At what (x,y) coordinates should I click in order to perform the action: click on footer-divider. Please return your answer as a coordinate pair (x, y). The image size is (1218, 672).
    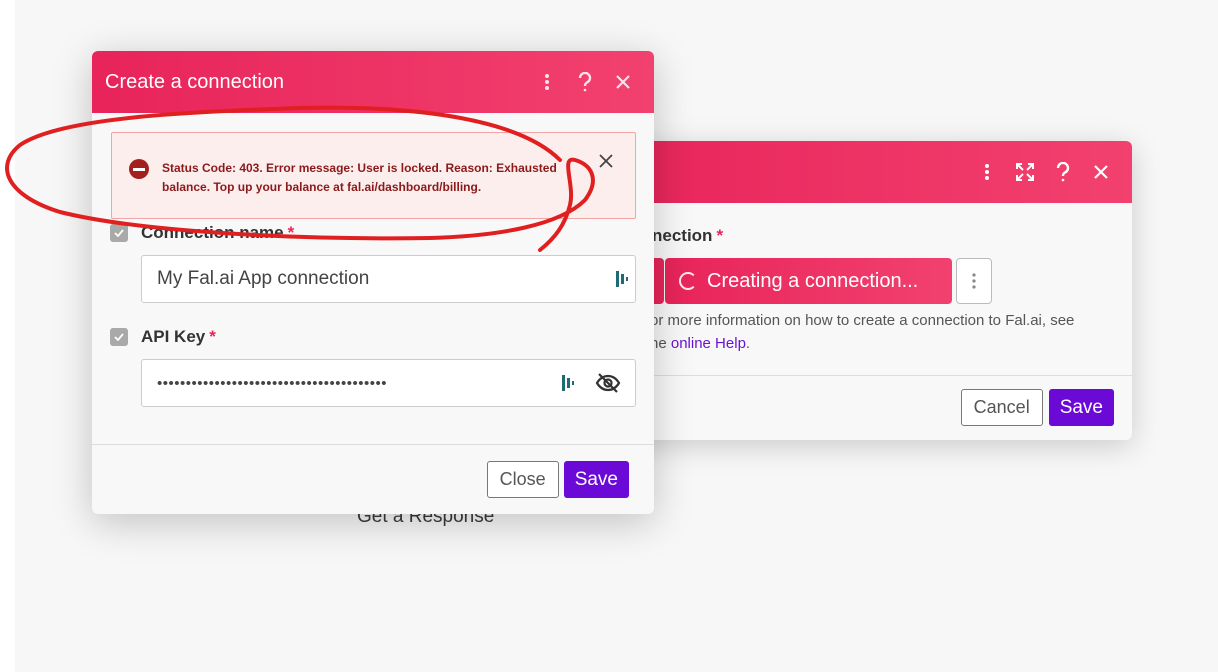
    Looking at the image, I should click on (373, 444).